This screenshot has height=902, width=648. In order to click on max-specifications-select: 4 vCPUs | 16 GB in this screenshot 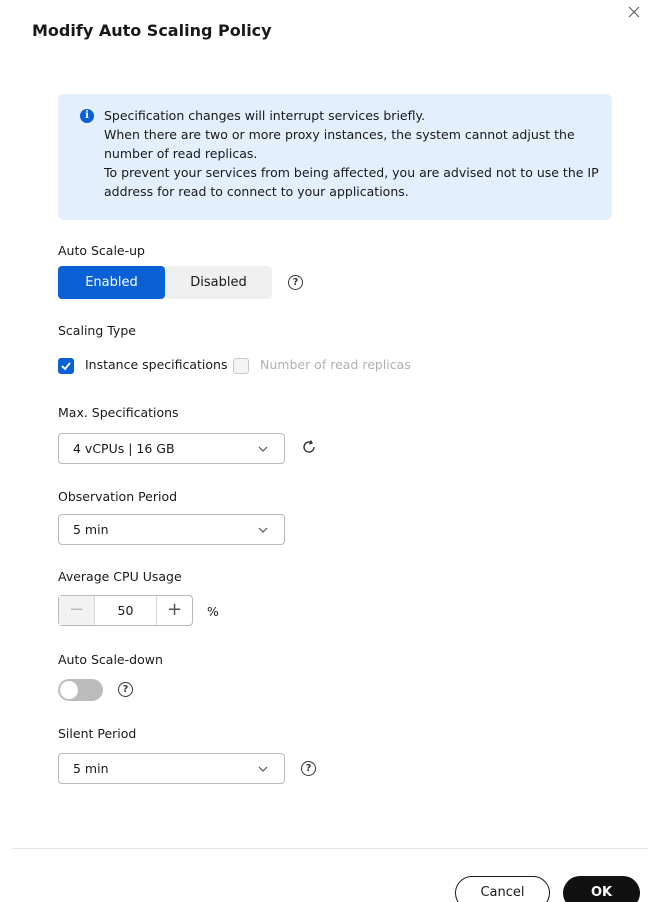, I will do `click(171, 448)`.